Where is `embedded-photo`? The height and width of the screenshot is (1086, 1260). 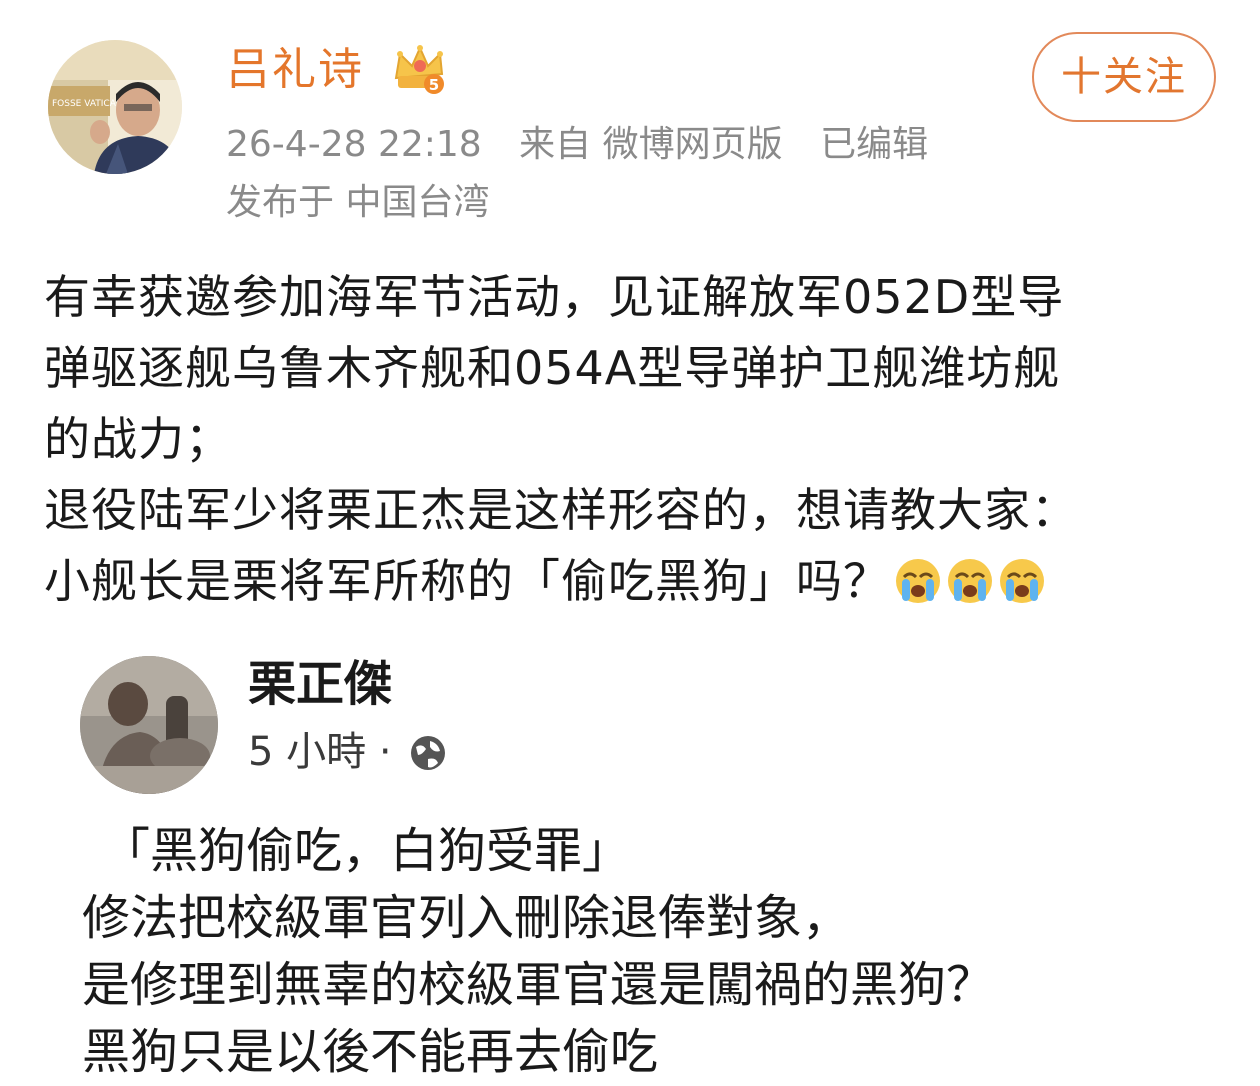 embedded-photo is located at coordinates (149, 725).